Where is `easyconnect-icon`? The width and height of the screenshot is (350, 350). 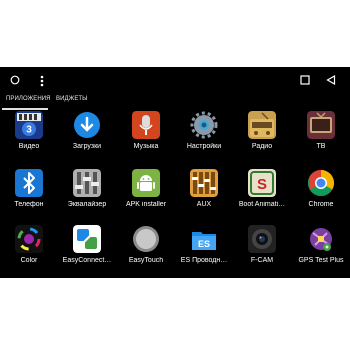 easyconnect-icon is located at coordinates (87, 239).